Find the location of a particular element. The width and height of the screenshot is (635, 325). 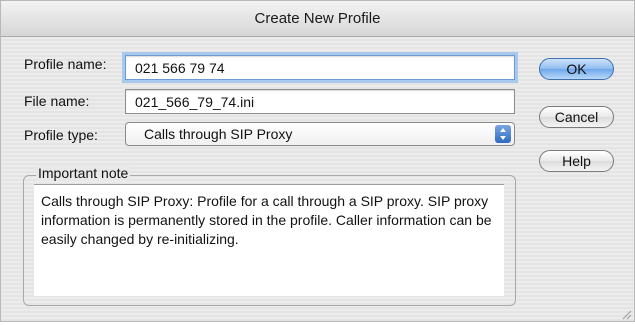

ok-button: OK is located at coordinates (576, 69).